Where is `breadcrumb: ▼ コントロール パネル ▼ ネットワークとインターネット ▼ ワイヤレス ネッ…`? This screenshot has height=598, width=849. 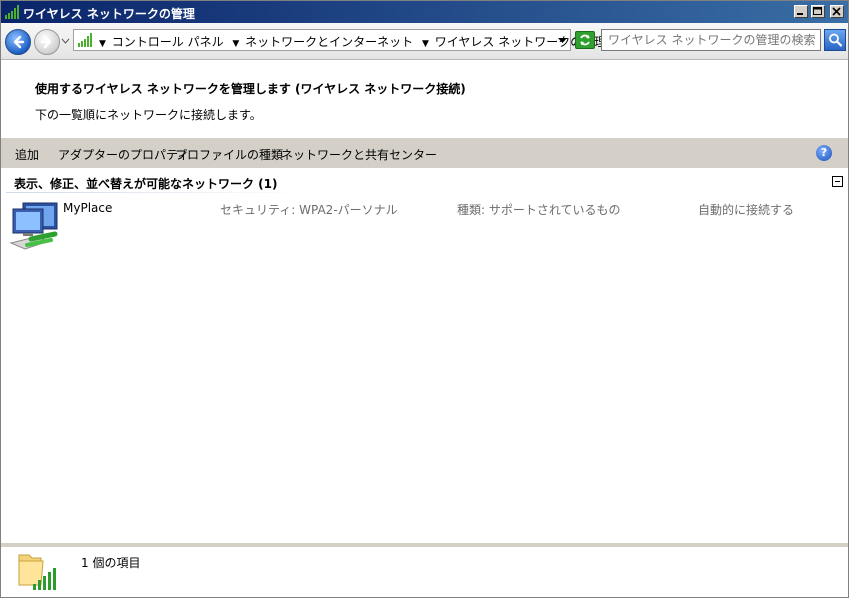
breadcrumb: ▼ コントロール パネル ▼ ネットワークとインターネット ▼ ワイヤレス ネッ… is located at coordinates (352, 41).